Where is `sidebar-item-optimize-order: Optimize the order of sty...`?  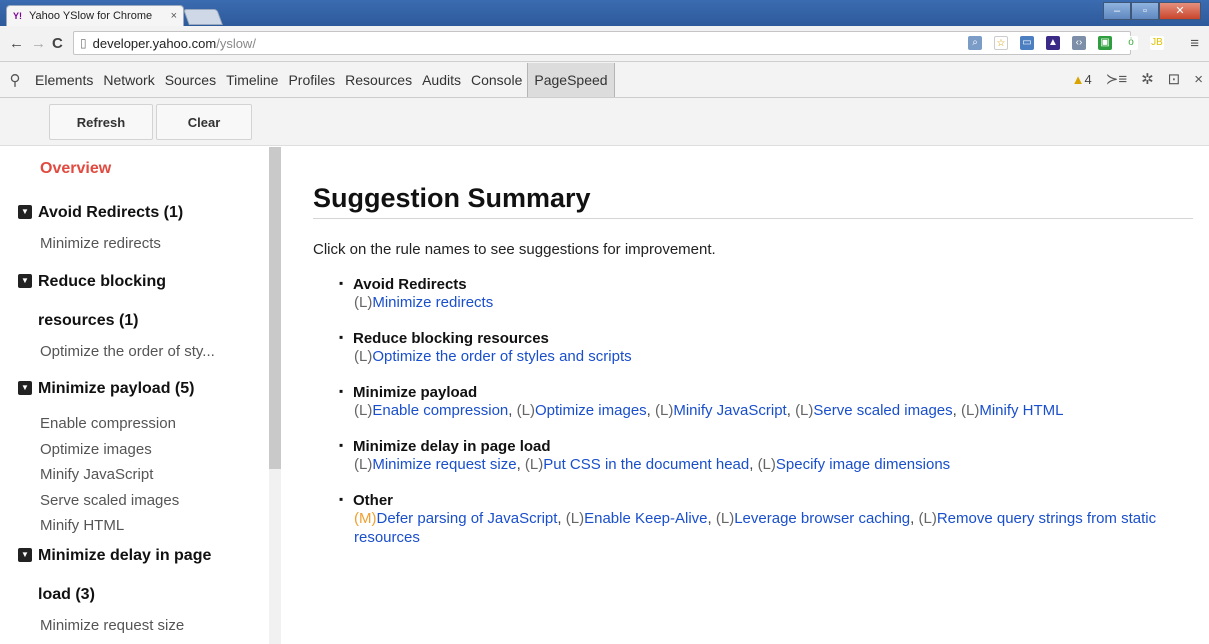
sidebar-item-optimize-order: Optimize the order of sty... is located at coordinates (149, 352).